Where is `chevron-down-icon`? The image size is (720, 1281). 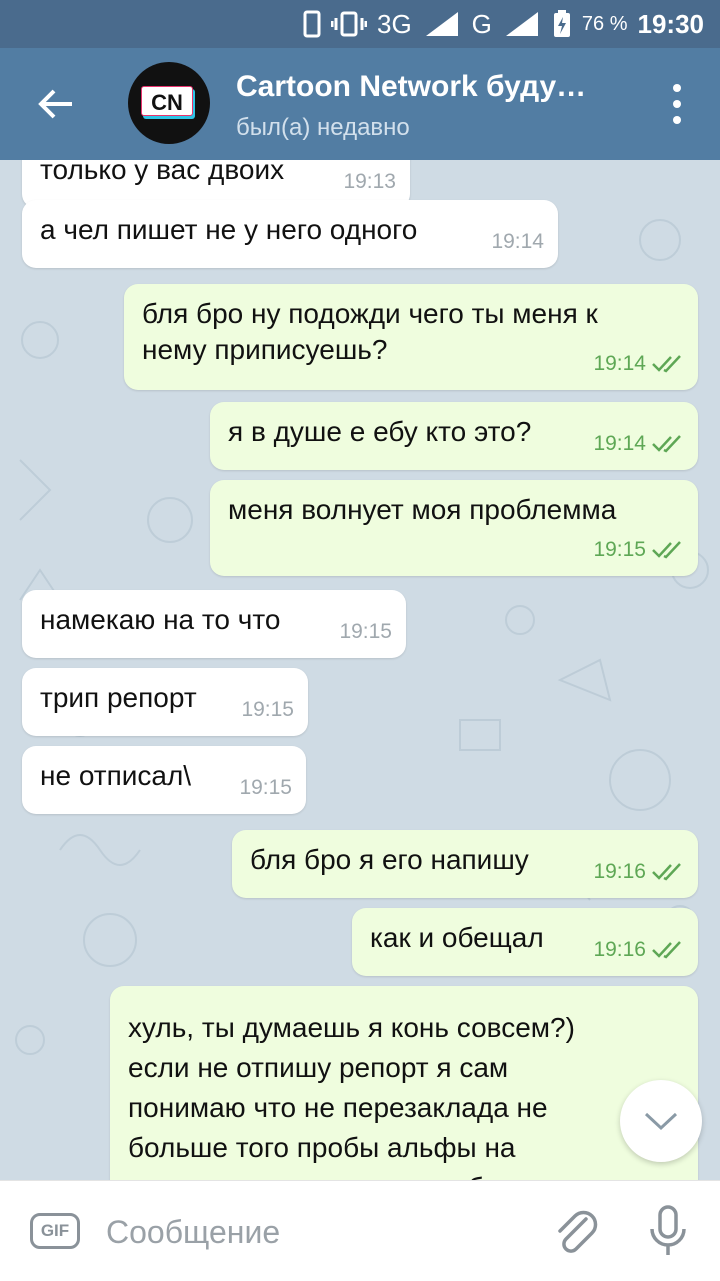
chevron-down-icon is located at coordinates (661, 1121).